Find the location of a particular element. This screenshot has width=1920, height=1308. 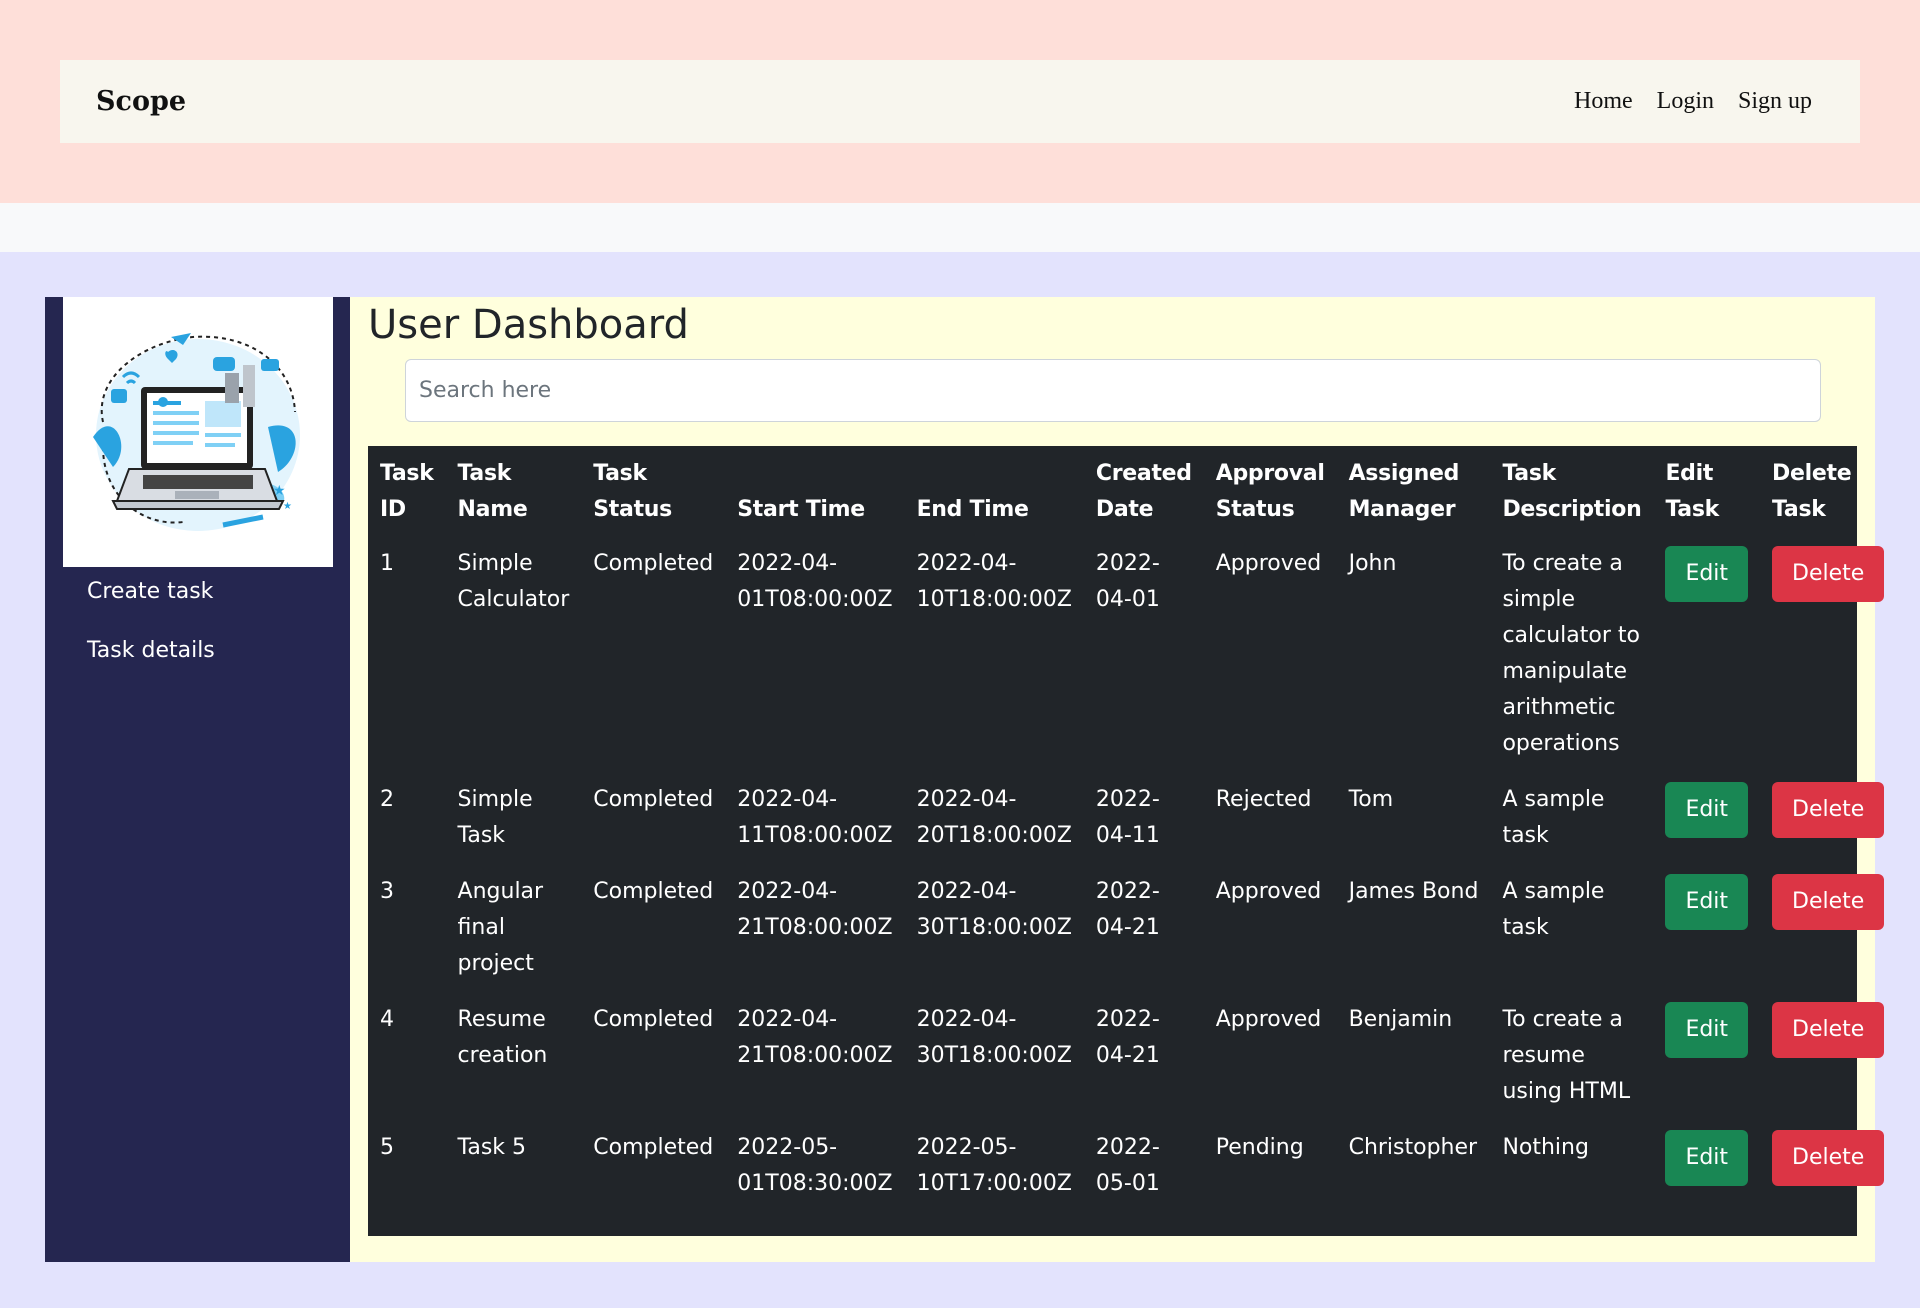

cell-start-time: 2022-04-11T08:00:00Z is located at coordinates (815, 817).